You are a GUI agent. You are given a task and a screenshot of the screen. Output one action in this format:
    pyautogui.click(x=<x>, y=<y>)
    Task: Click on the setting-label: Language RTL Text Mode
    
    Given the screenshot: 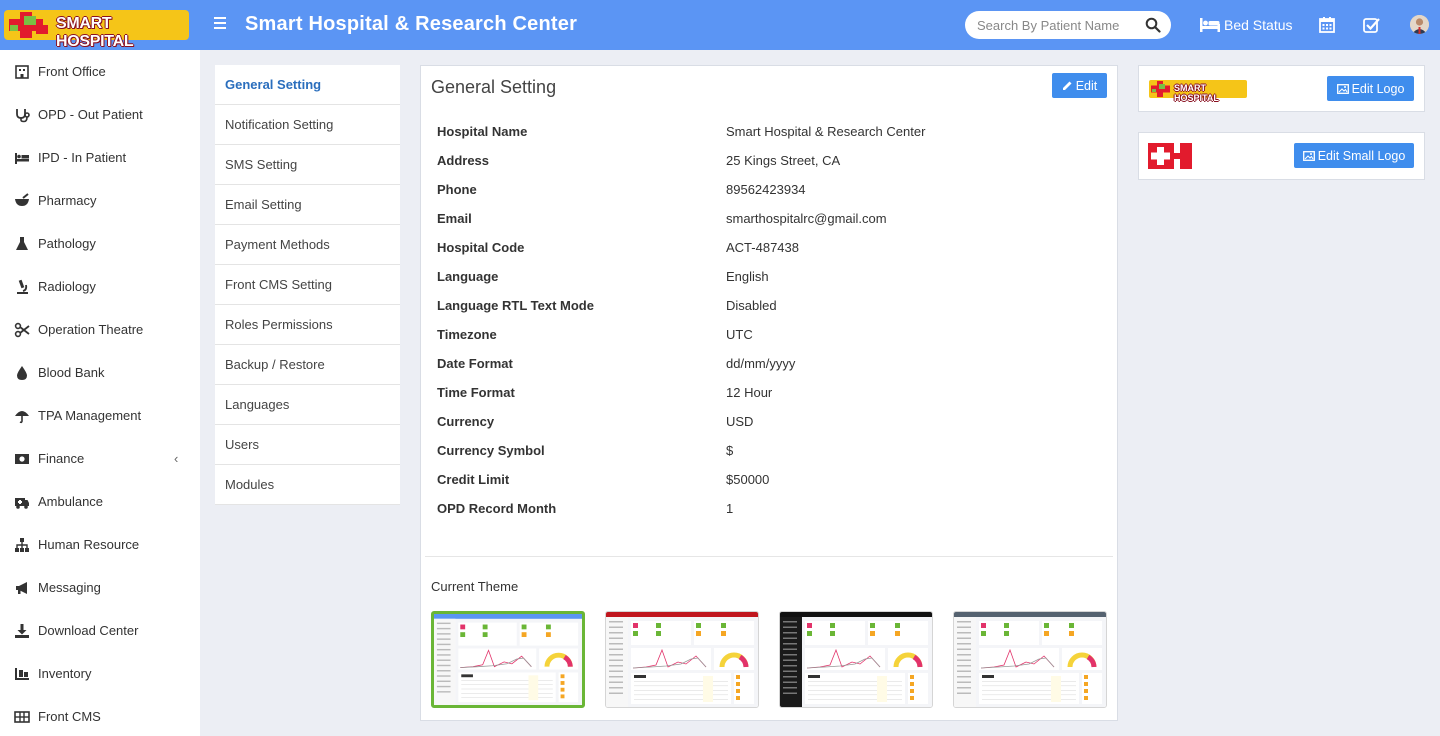 What is the action you would take?
    pyautogui.click(x=515, y=305)
    